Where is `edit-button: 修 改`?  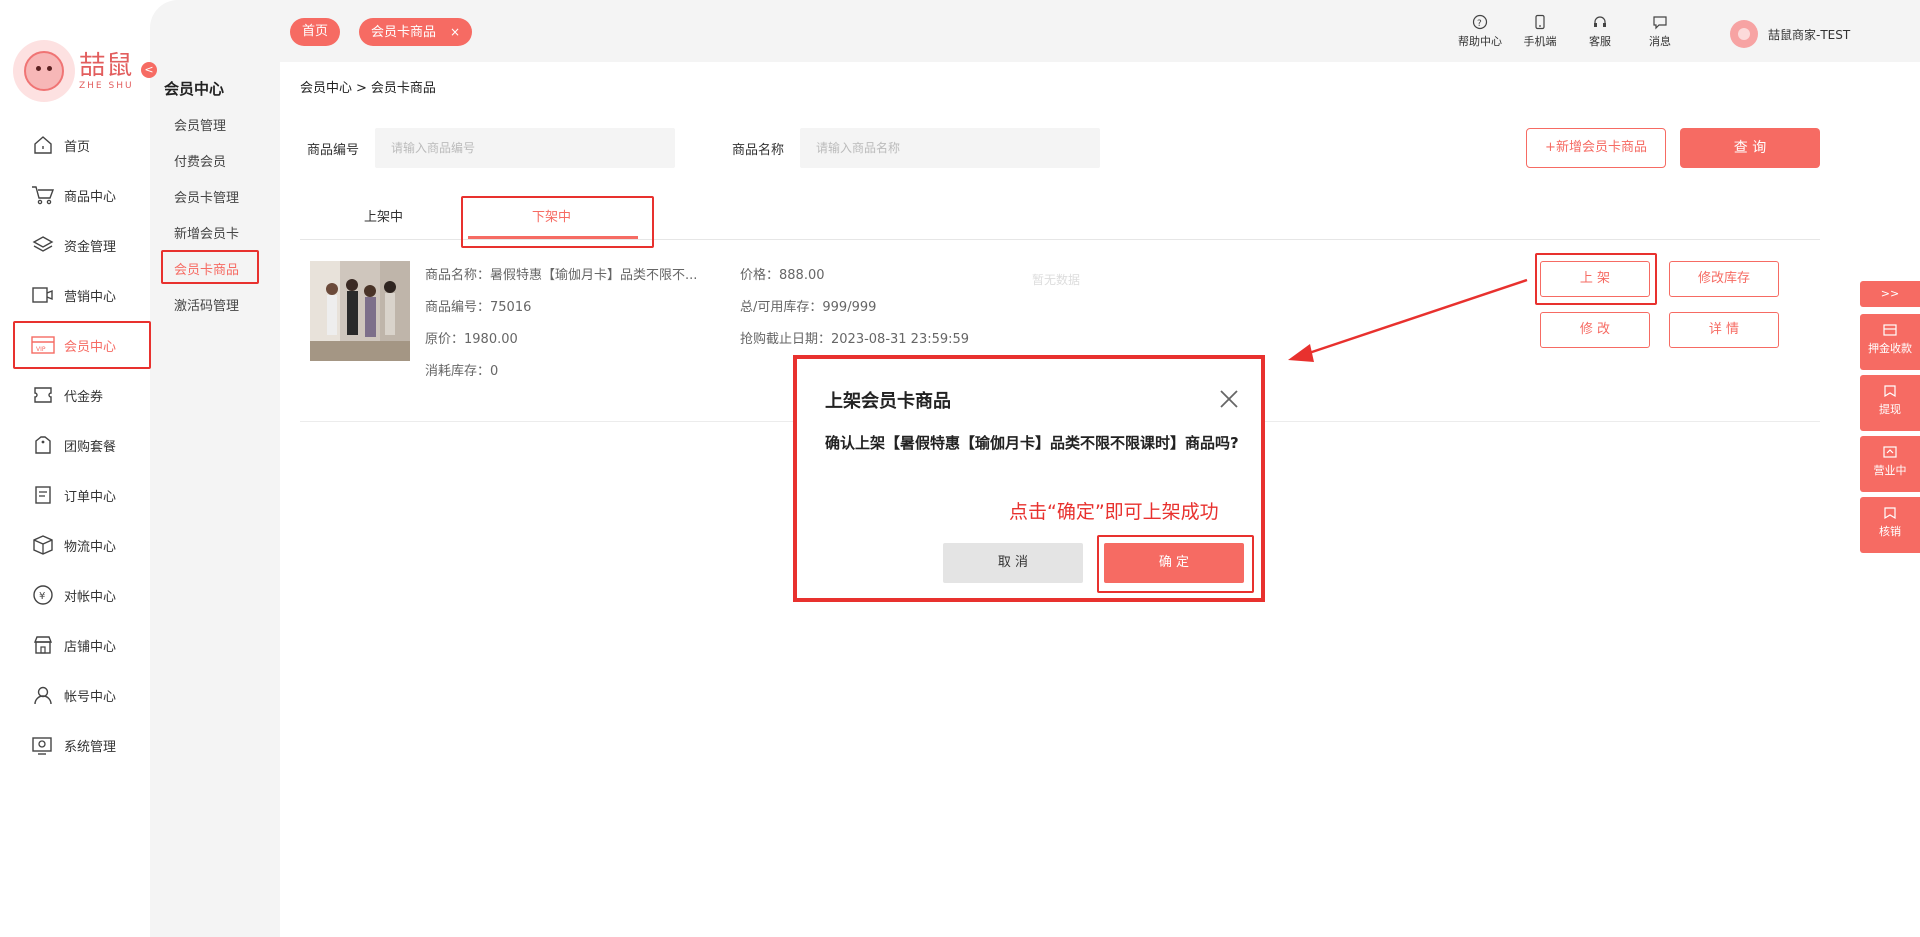 edit-button: 修 改 is located at coordinates (1595, 330).